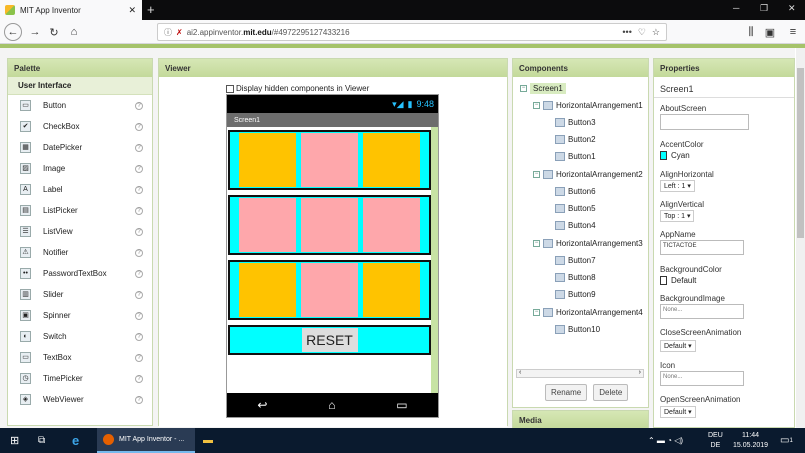 The width and height of the screenshot is (805, 453). Describe the element at coordinates (80, 86) in the screenshot. I see `palette-section-user-interface: User Interface` at that location.